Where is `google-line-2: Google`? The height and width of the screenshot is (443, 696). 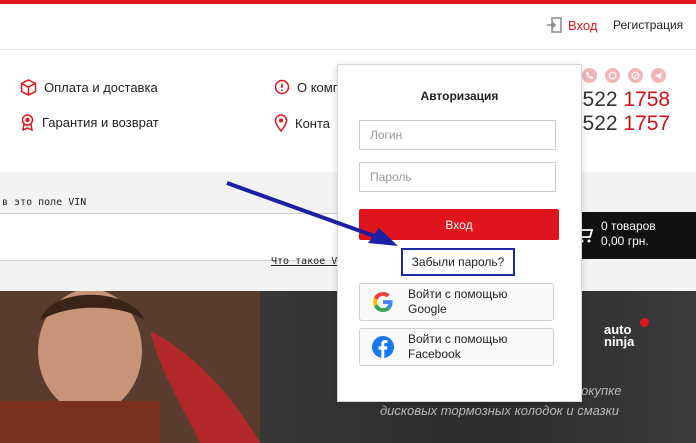
google-line-2: Google is located at coordinates (427, 309).